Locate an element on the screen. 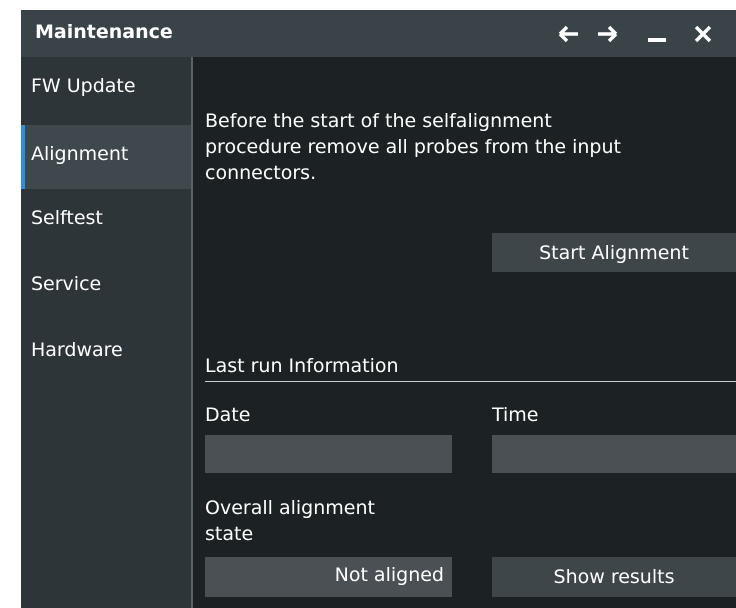  sidebar-item-hardware: Hardware is located at coordinates (106, 353).